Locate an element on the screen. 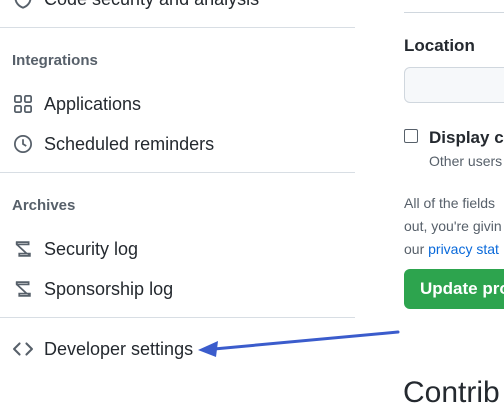  sidebar-item-scheduled-reminders: Scheduled reminders is located at coordinates (177, 144).